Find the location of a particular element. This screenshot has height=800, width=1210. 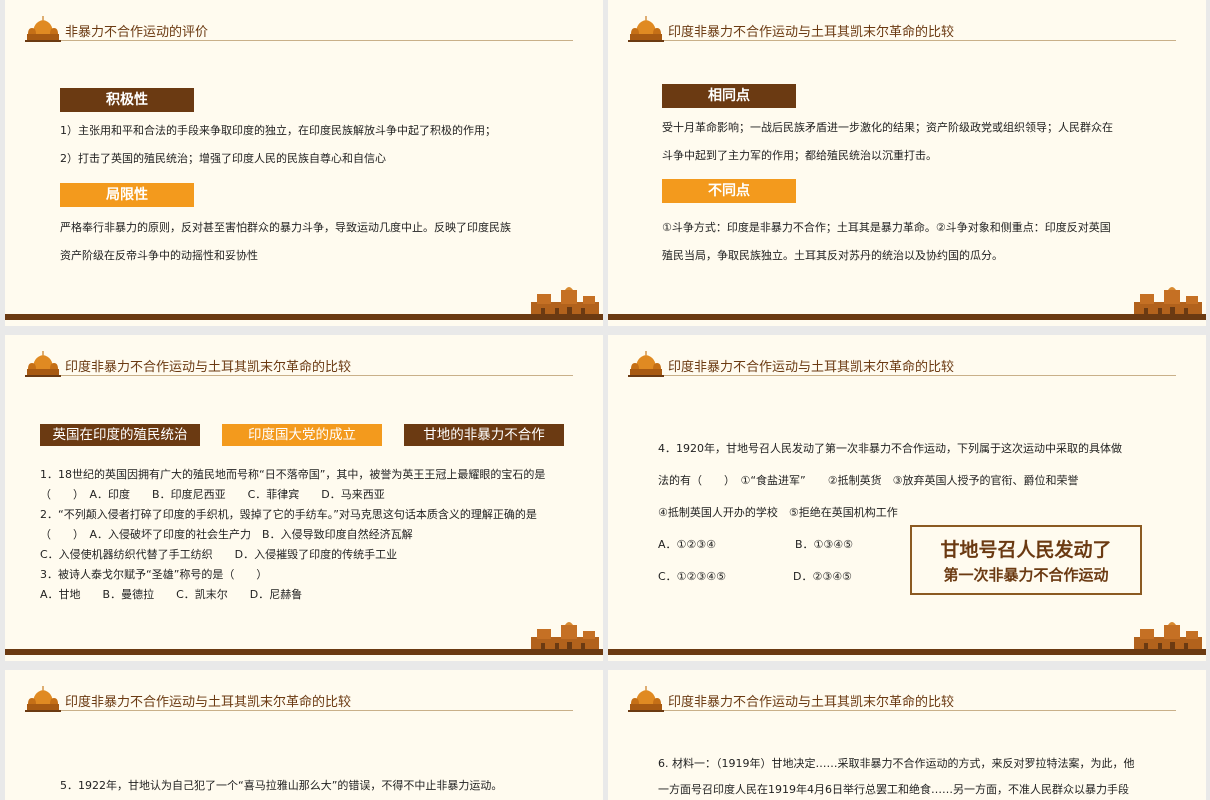

question-line-4: （ ） A．入侵破坏了印度的社会生产力 B．入侵导致印度自然经济瓦解 is located at coordinates (226, 534).